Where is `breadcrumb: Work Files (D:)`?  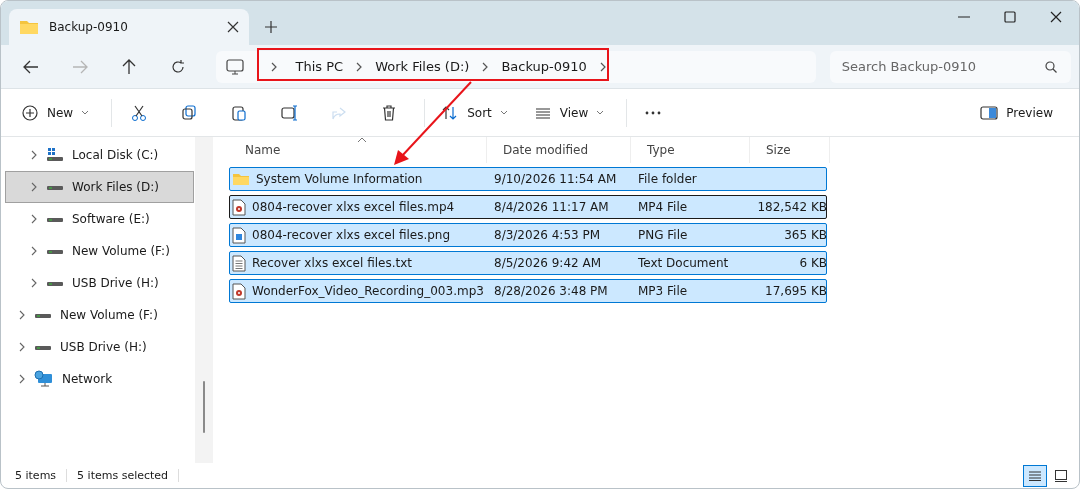 breadcrumb: Work Files (D:) is located at coordinates (422, 66).